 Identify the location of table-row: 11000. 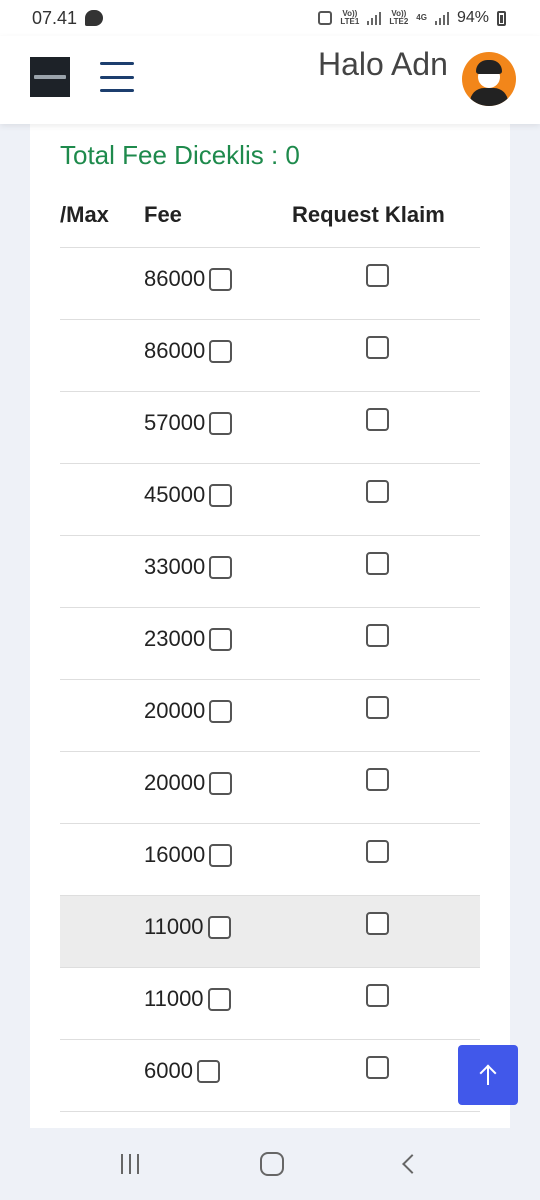
(270, 1003).